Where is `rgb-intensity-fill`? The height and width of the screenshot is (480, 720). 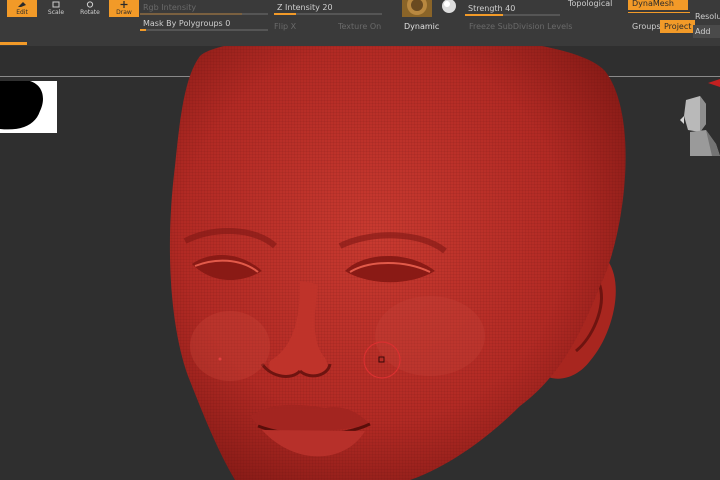
rgb-intensity-fill is located at coordinates (191, 14).